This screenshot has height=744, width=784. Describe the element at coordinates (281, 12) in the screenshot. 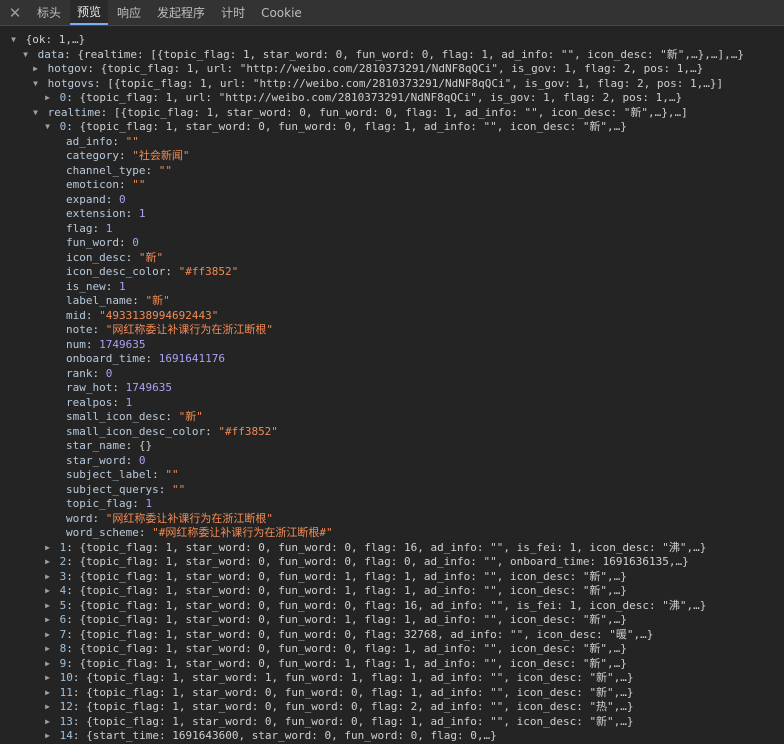

I see `tab-5: Cookie` at that location.